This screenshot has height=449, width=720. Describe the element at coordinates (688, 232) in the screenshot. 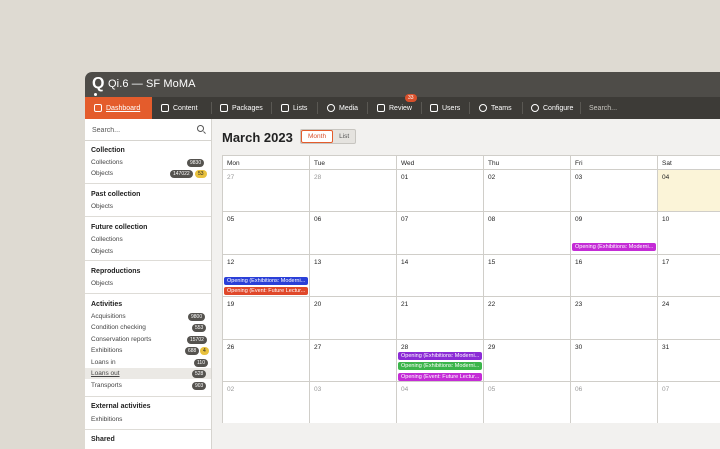

I see `calendar-day-cell: 10` at that location.